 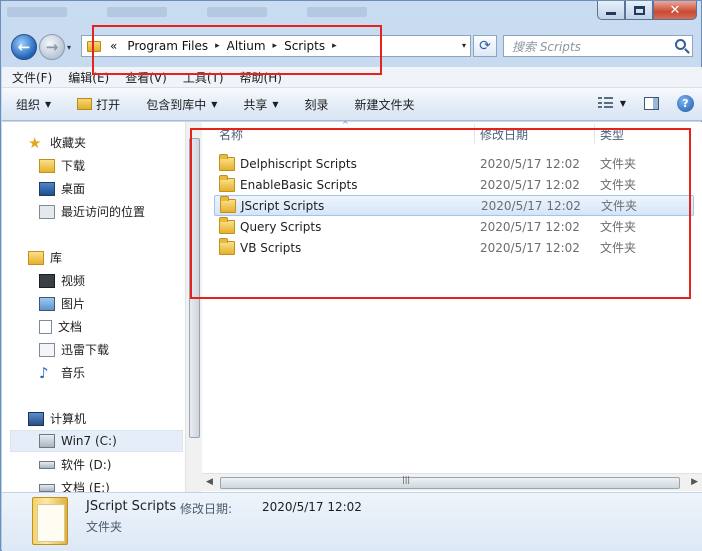 What do you see at coordinates (92, 211) in the screenshot?
I see `sidebar-item-recent-places: 最近访问的位置` at bounding box center [92, 211].